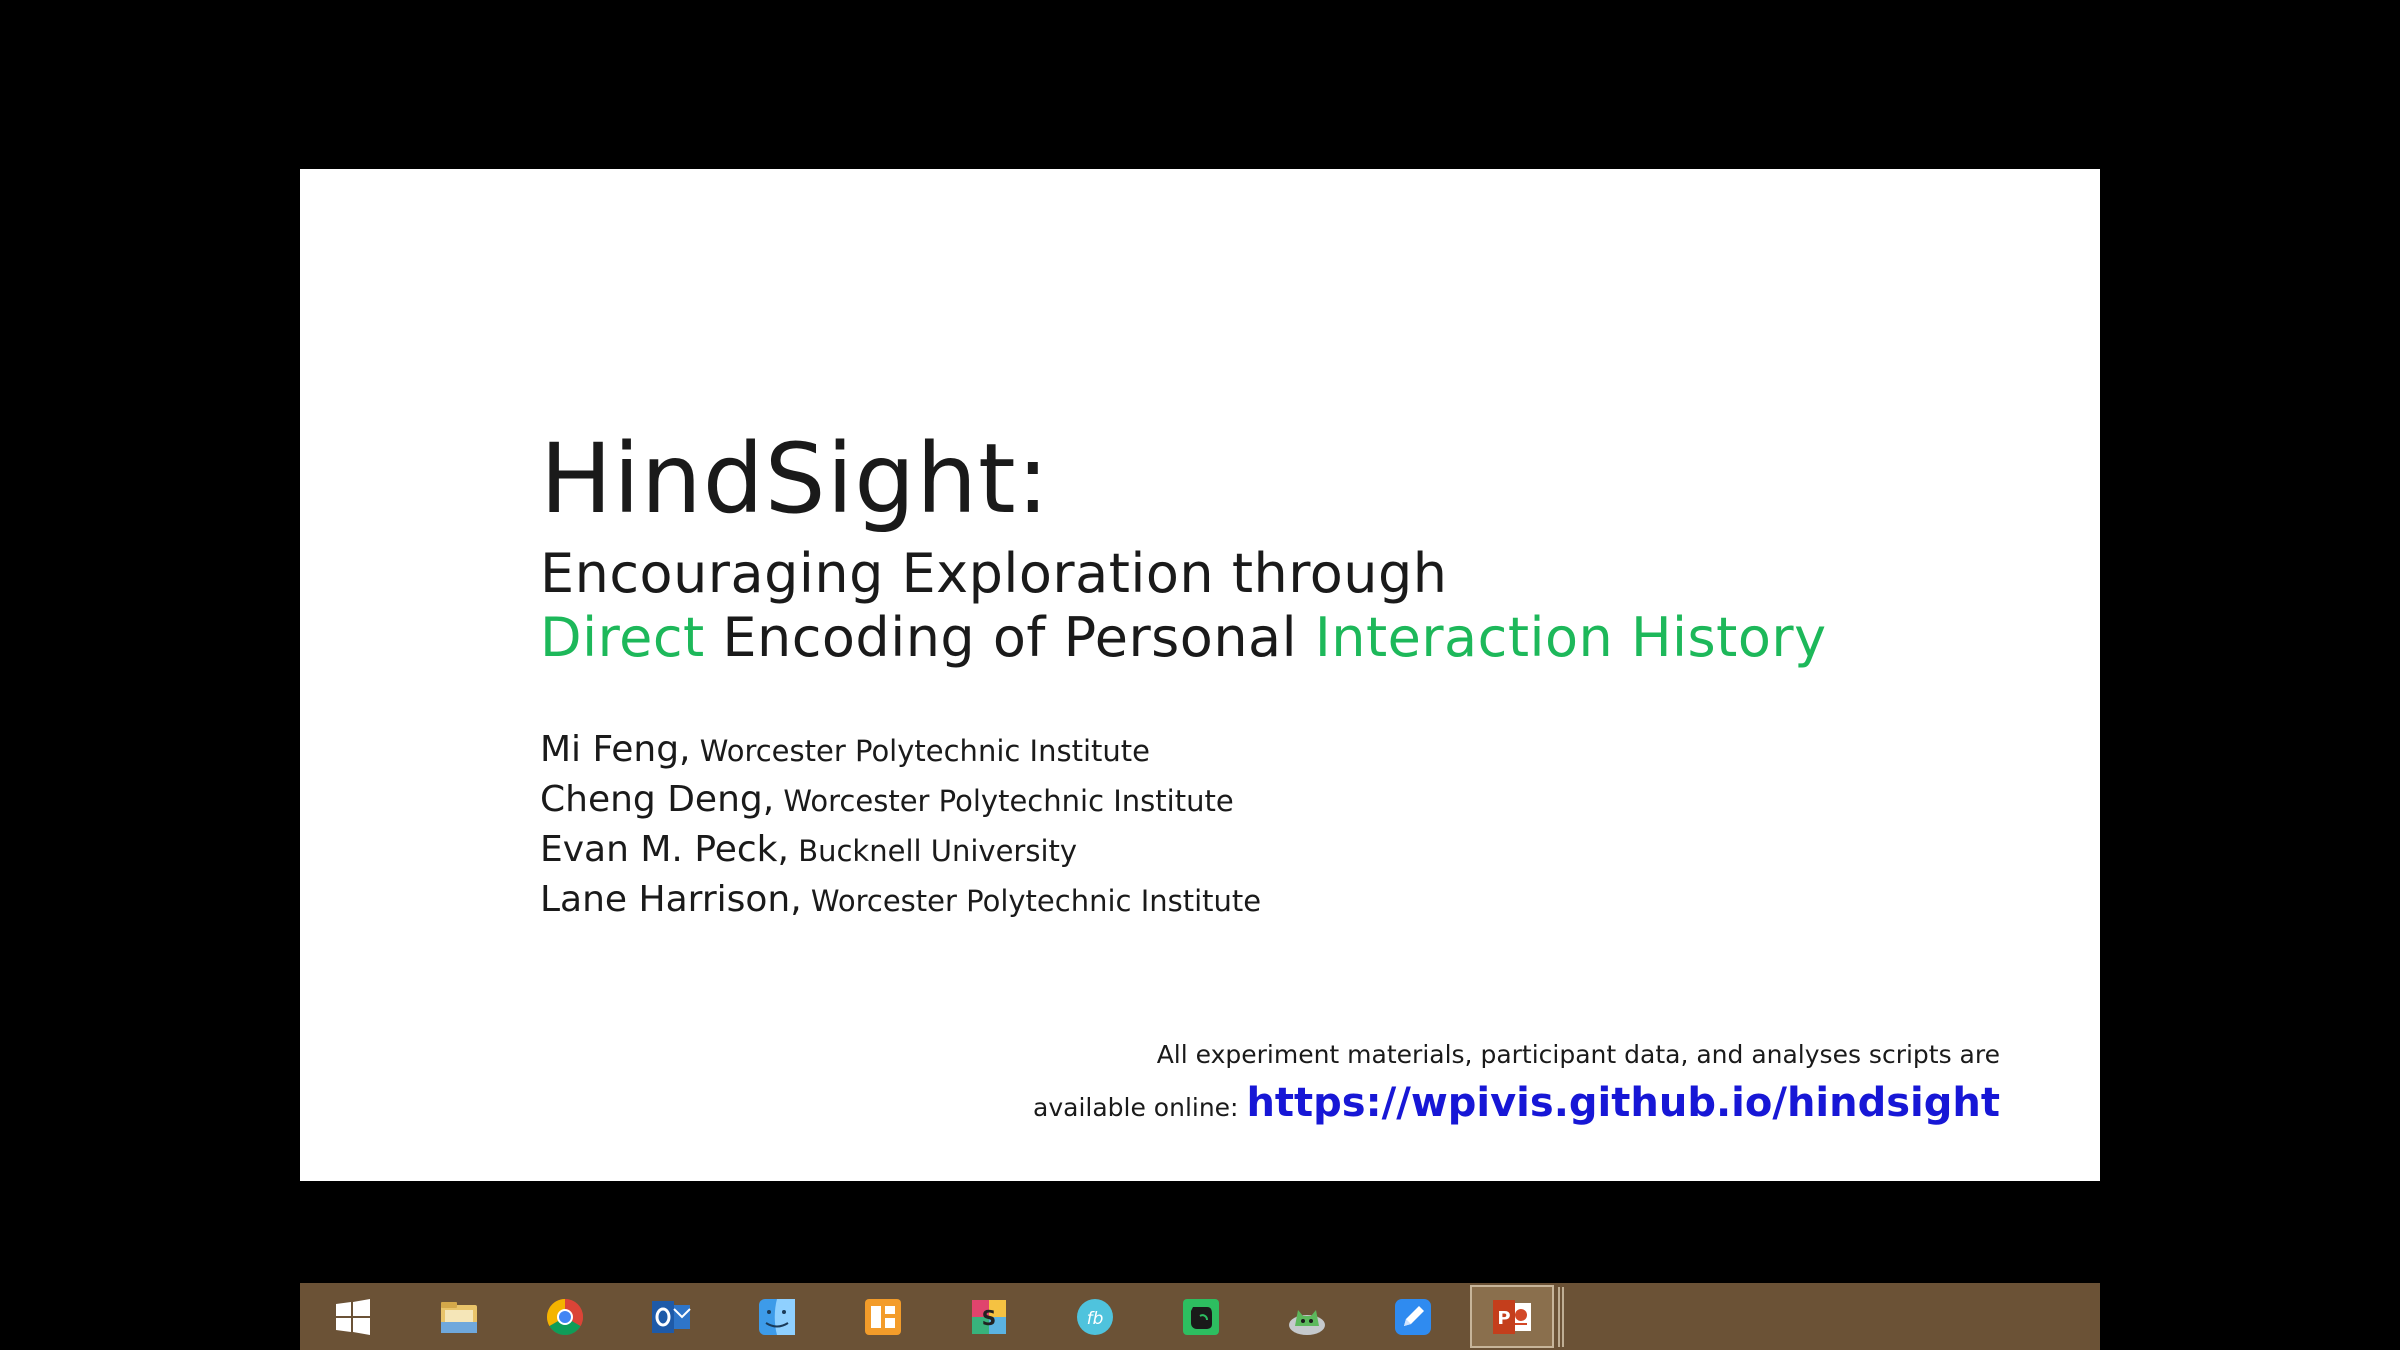 This screenshot has height=1350, width=2400. I want to click on author-name: Cheng Deng,, so click(657, 799).